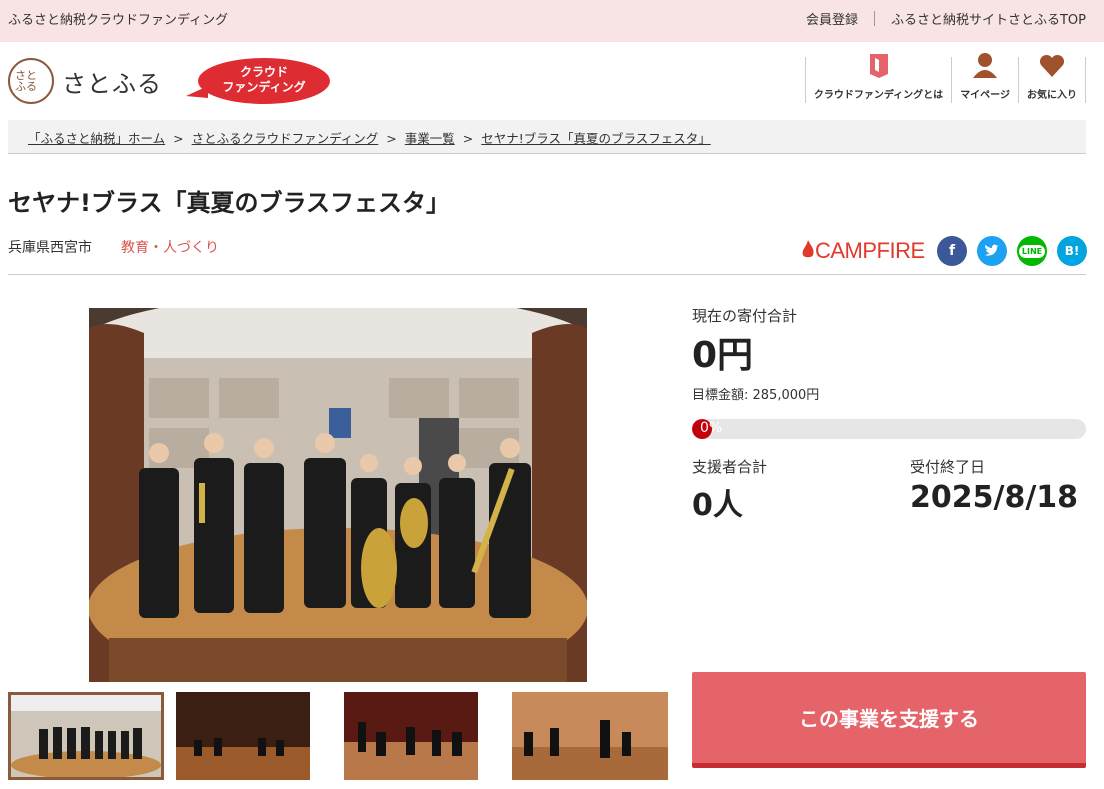  What do you see at coordinates (874, 18) in the screenshot?
I see `link-divider` at bounding box center [874, 18].